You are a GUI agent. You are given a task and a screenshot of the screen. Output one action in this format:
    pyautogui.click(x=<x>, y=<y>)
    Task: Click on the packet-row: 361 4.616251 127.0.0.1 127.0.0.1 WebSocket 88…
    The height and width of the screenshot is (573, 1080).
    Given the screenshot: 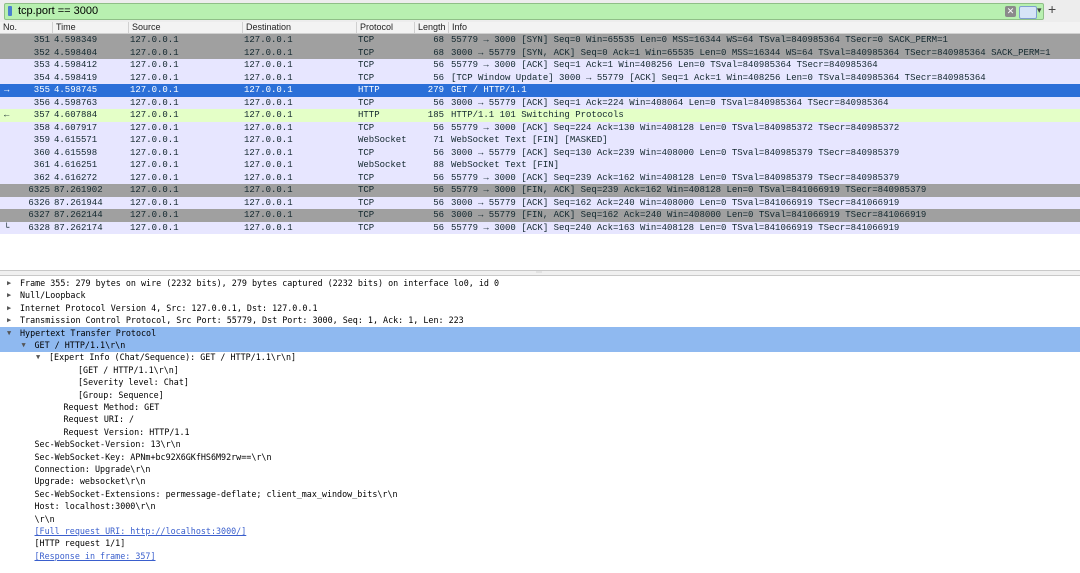 What is the action you would take?
    pyautogui.click(x=540, y=165)
    